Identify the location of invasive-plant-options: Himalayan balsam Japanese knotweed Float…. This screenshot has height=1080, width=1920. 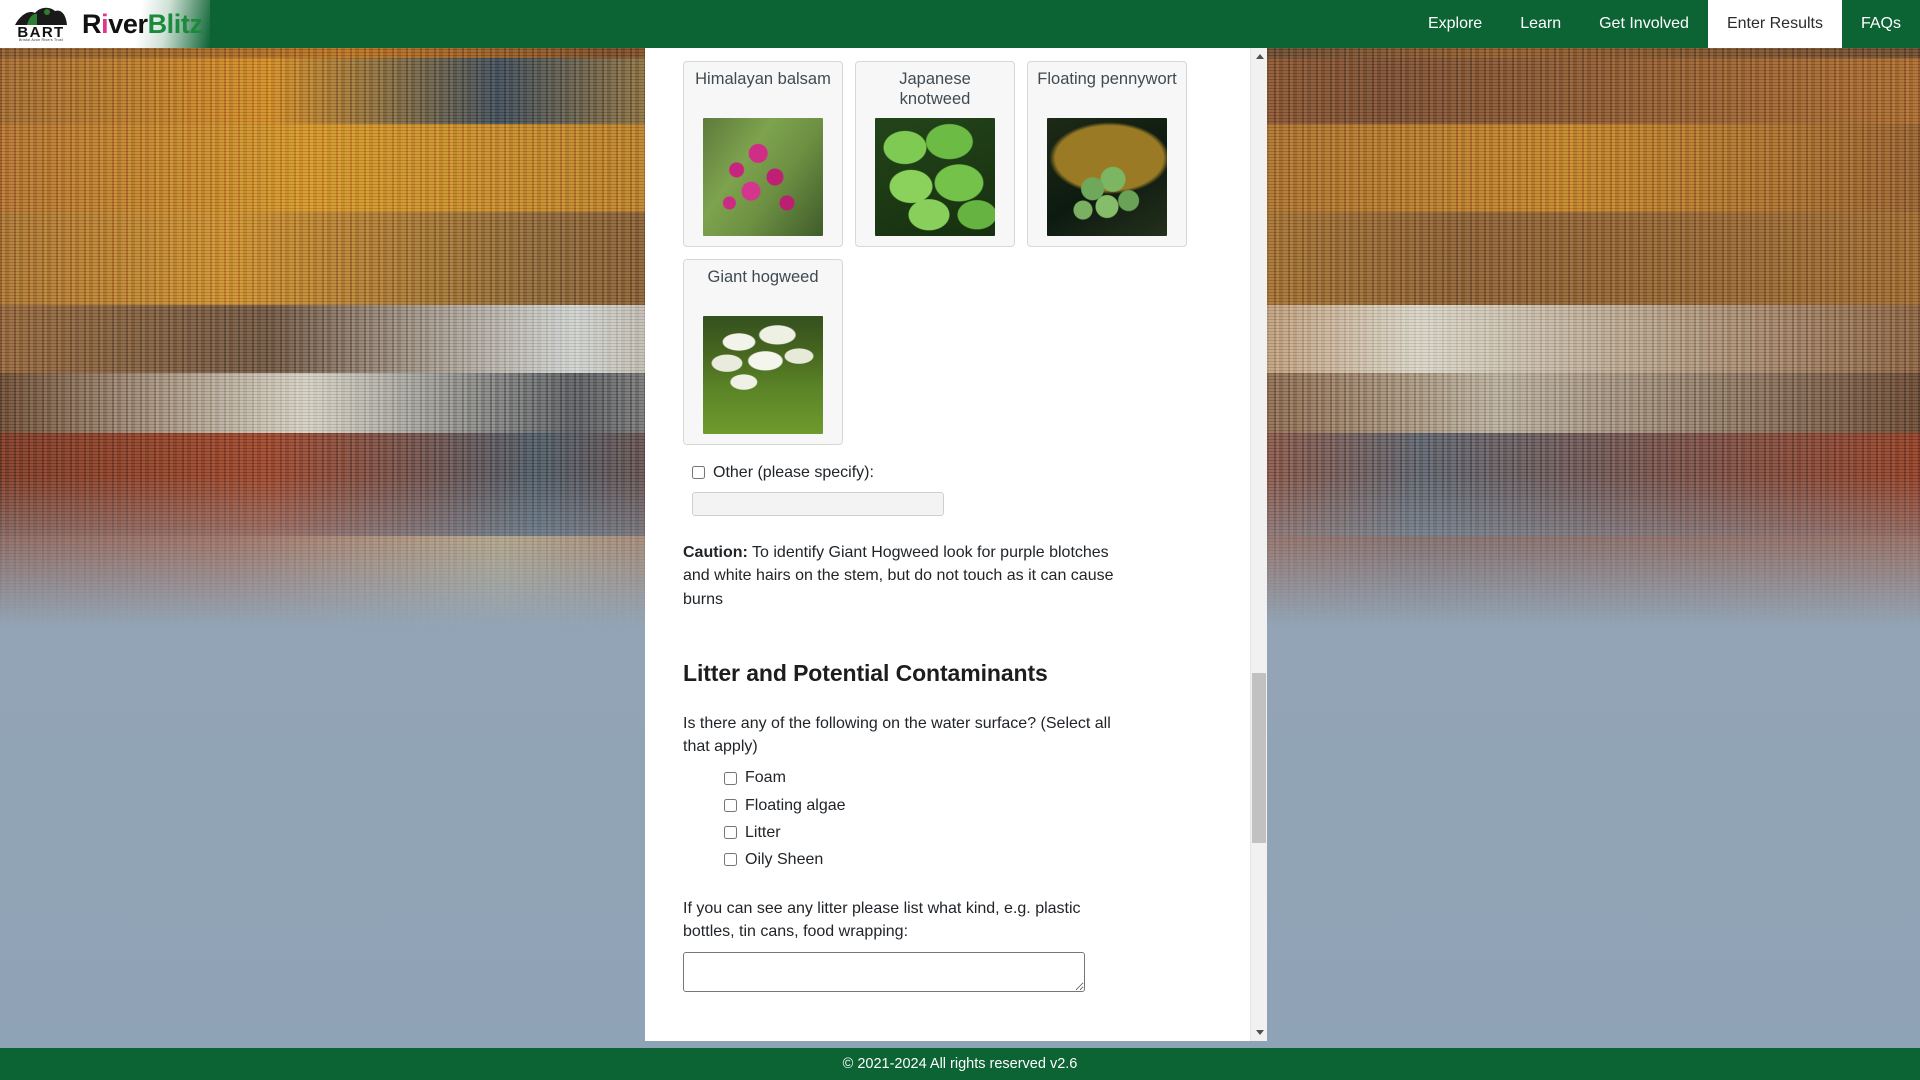
(936, 253).